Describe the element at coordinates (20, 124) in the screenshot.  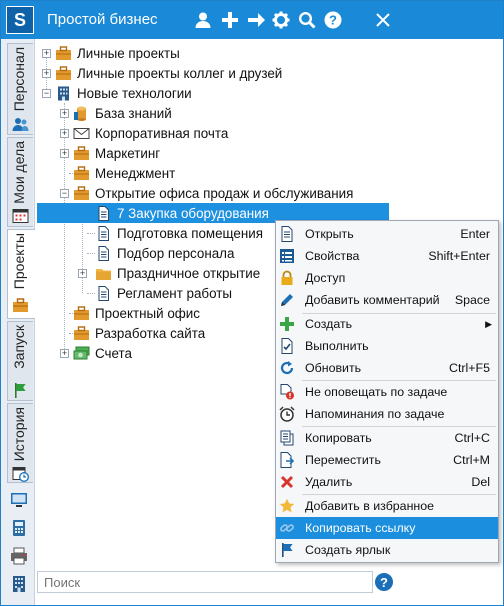
I see `people-icon` at that location.